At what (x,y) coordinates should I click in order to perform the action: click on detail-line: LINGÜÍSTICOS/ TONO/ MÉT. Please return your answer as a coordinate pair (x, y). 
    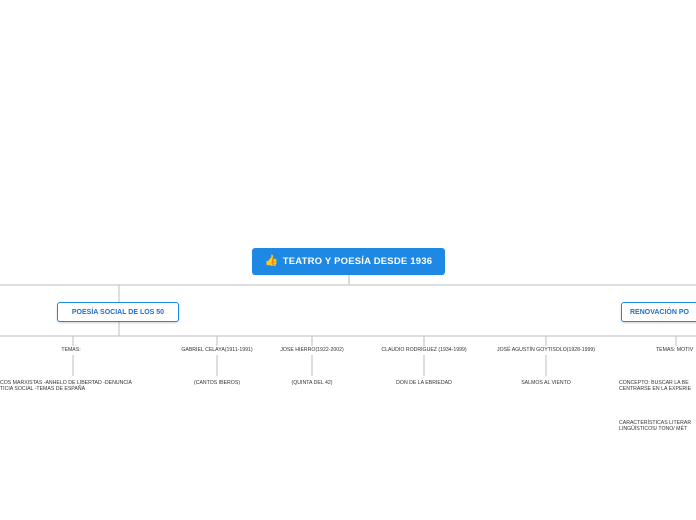
    Looking at the image, I should click on (653, 429).